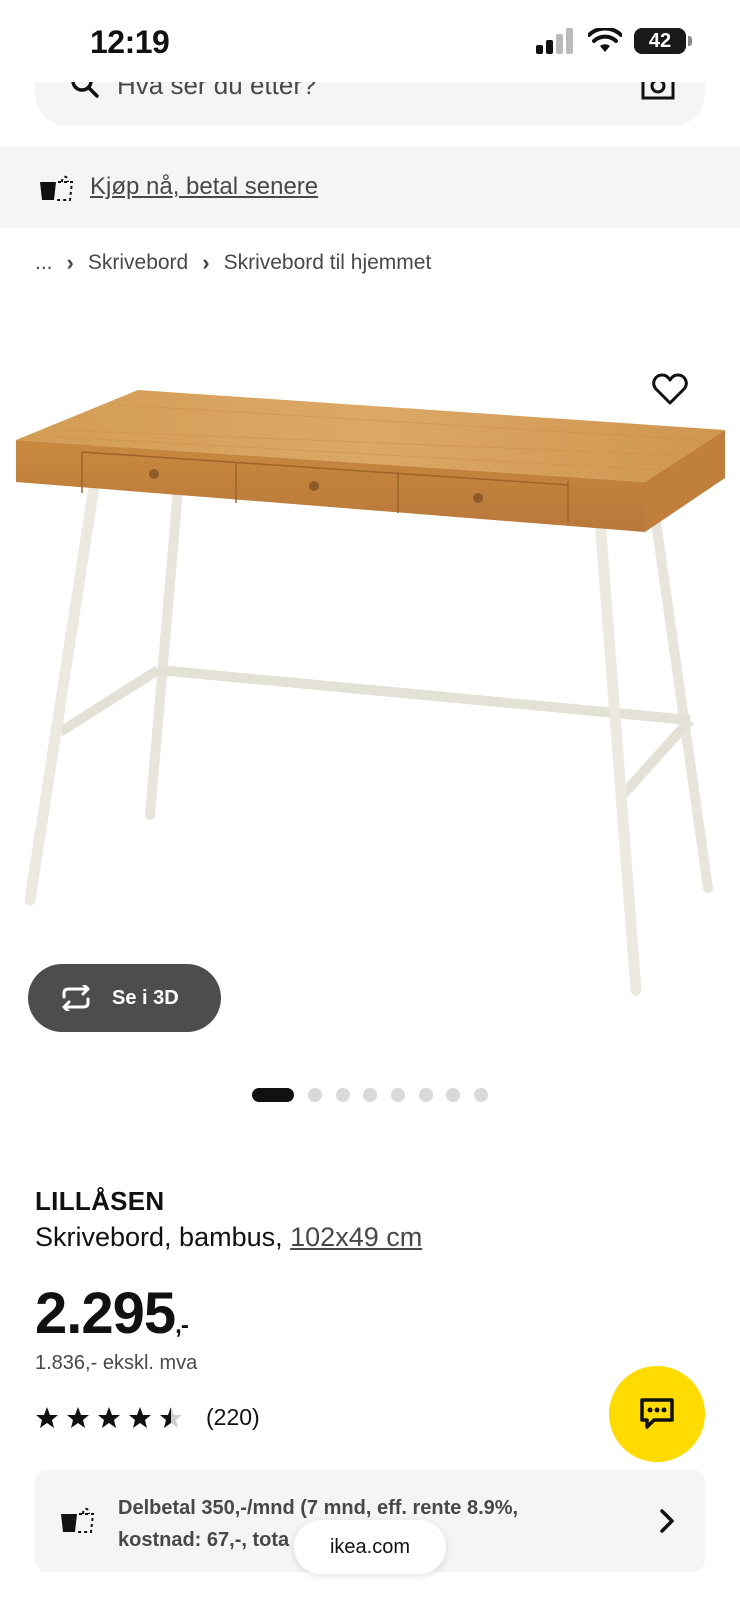 The height and width of the screenshot is (1600, 740). I want to click on browser-url: ikea.com, so click(370, 1546).